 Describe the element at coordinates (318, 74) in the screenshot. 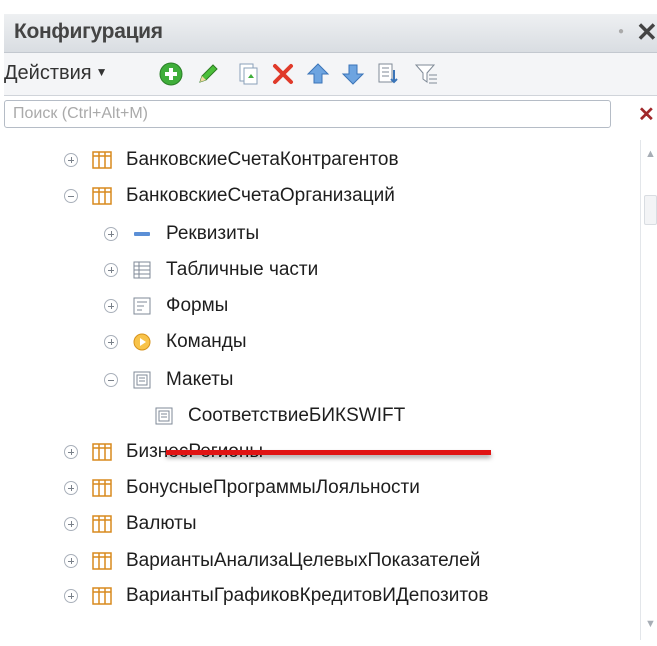

I see `move-up-icon` at that location.